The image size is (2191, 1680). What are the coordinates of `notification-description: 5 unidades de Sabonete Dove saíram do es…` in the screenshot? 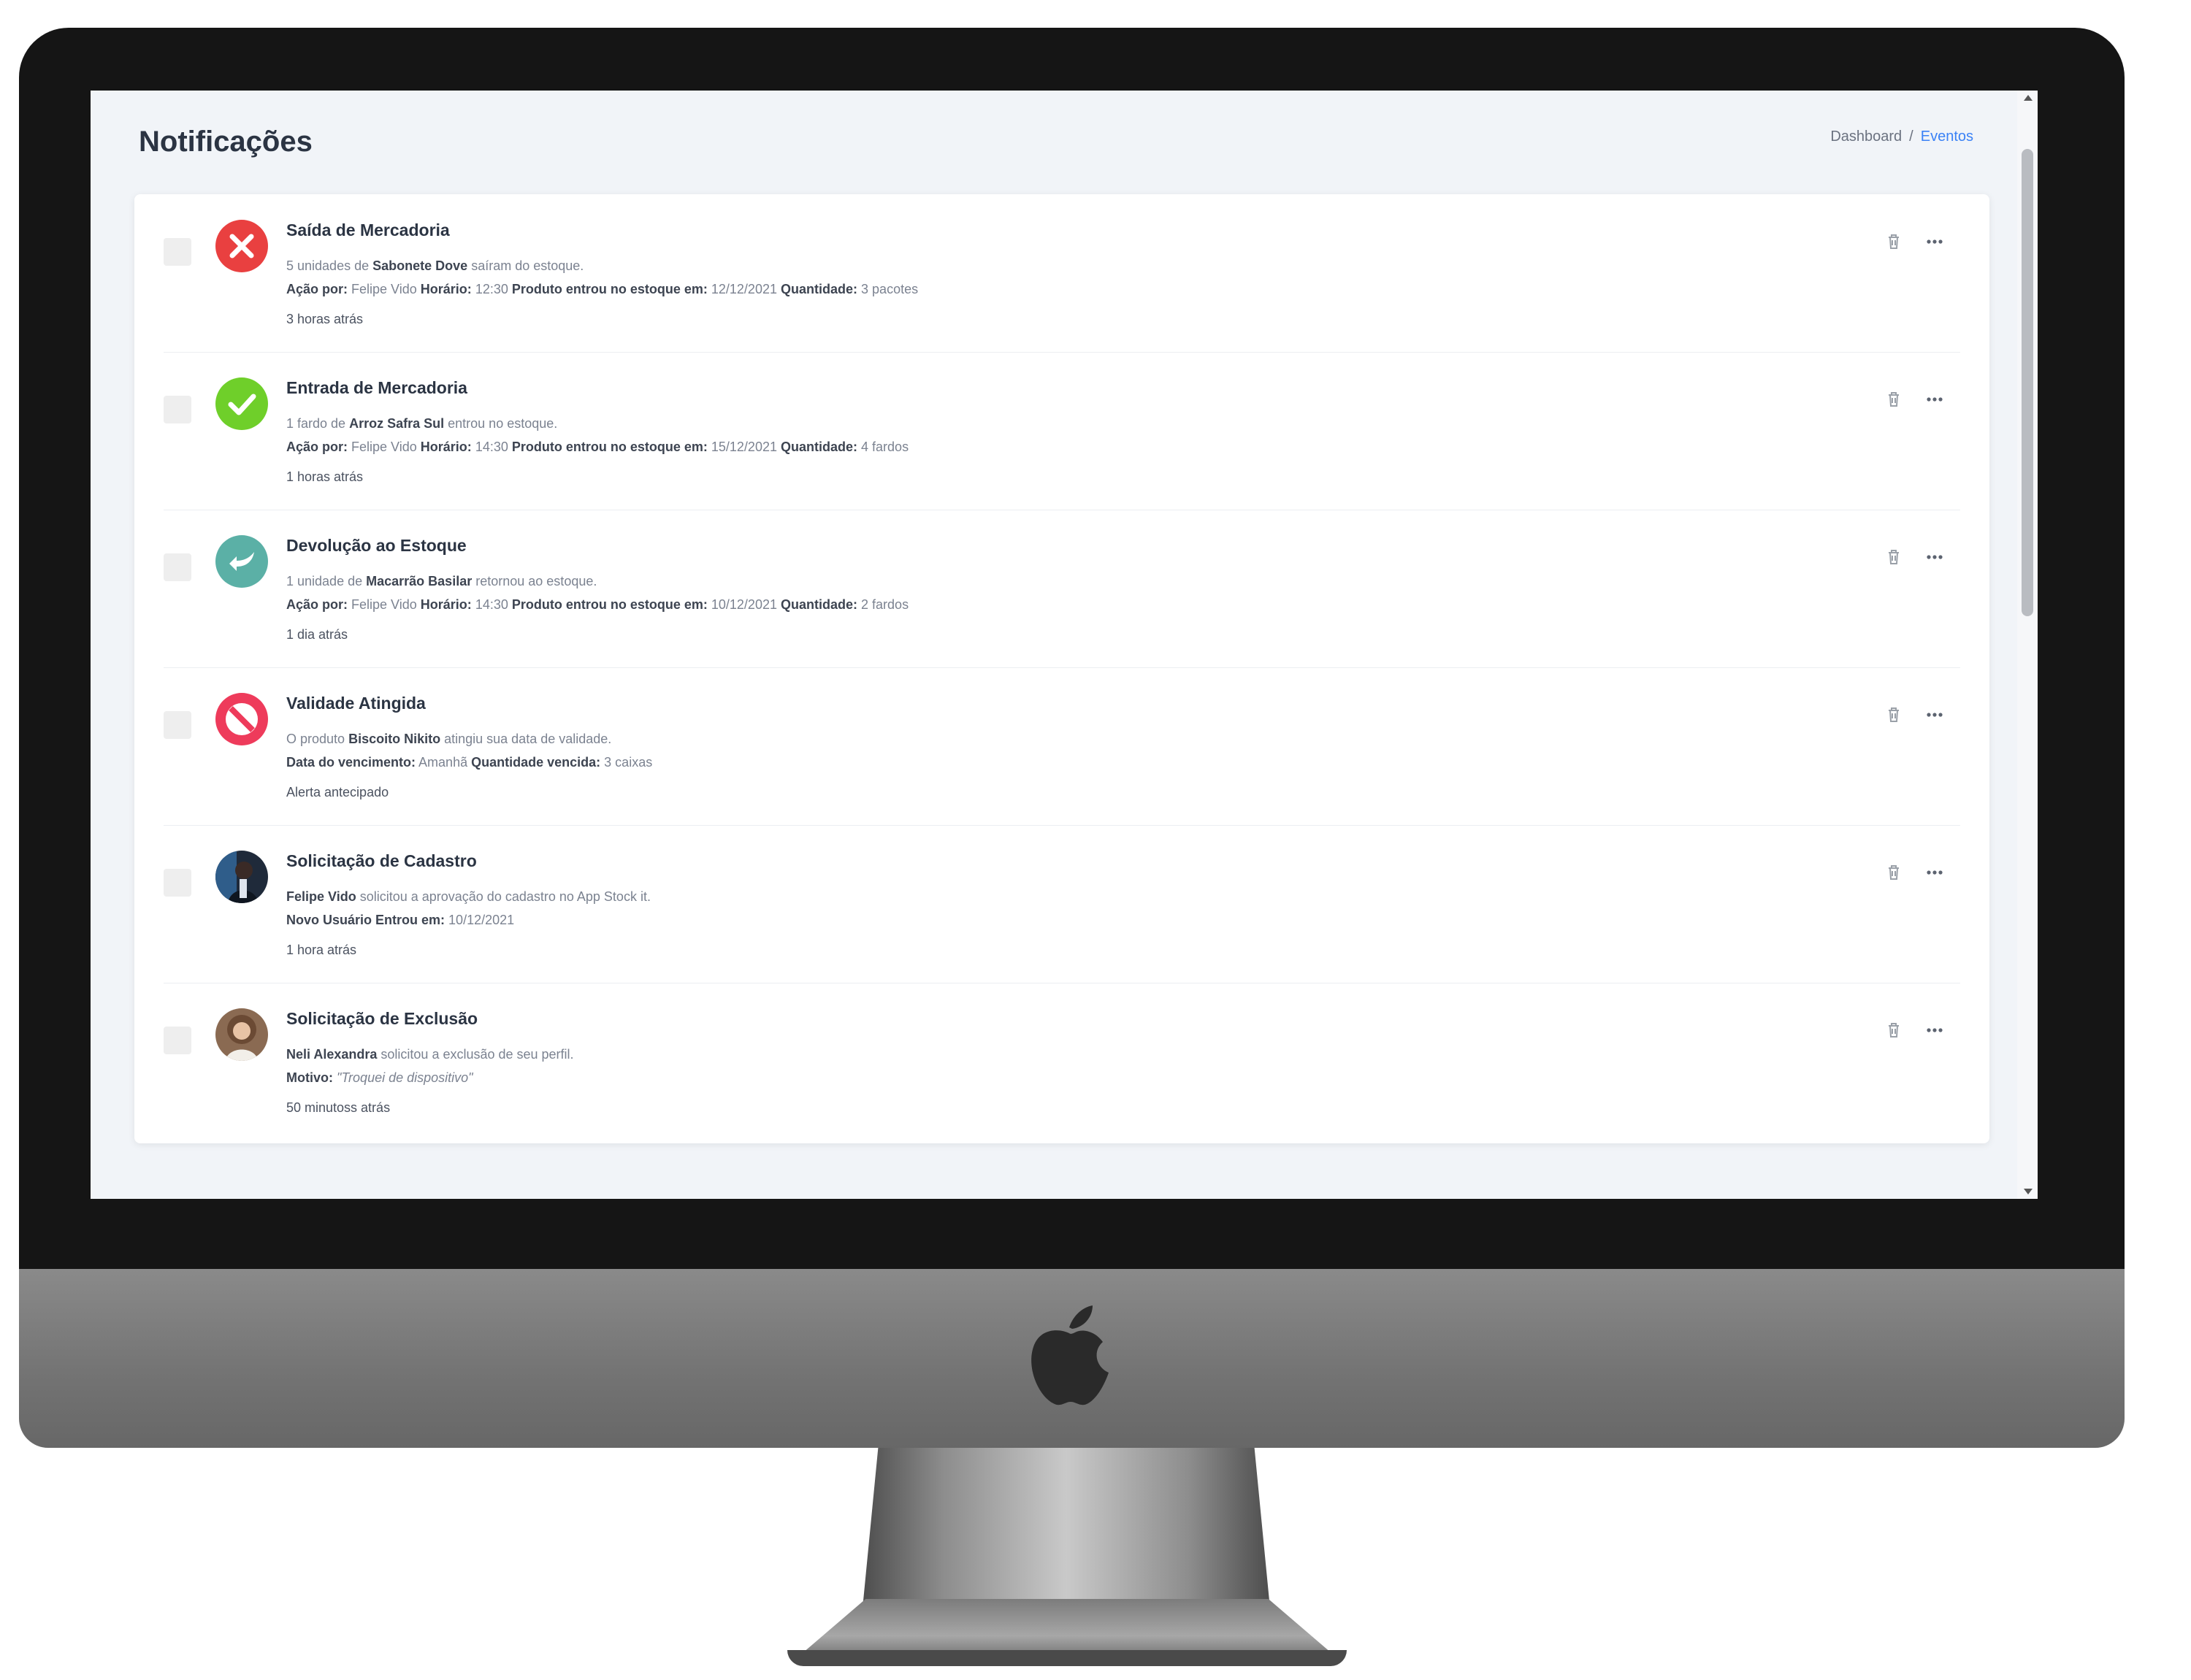 It's located at (435, 265).